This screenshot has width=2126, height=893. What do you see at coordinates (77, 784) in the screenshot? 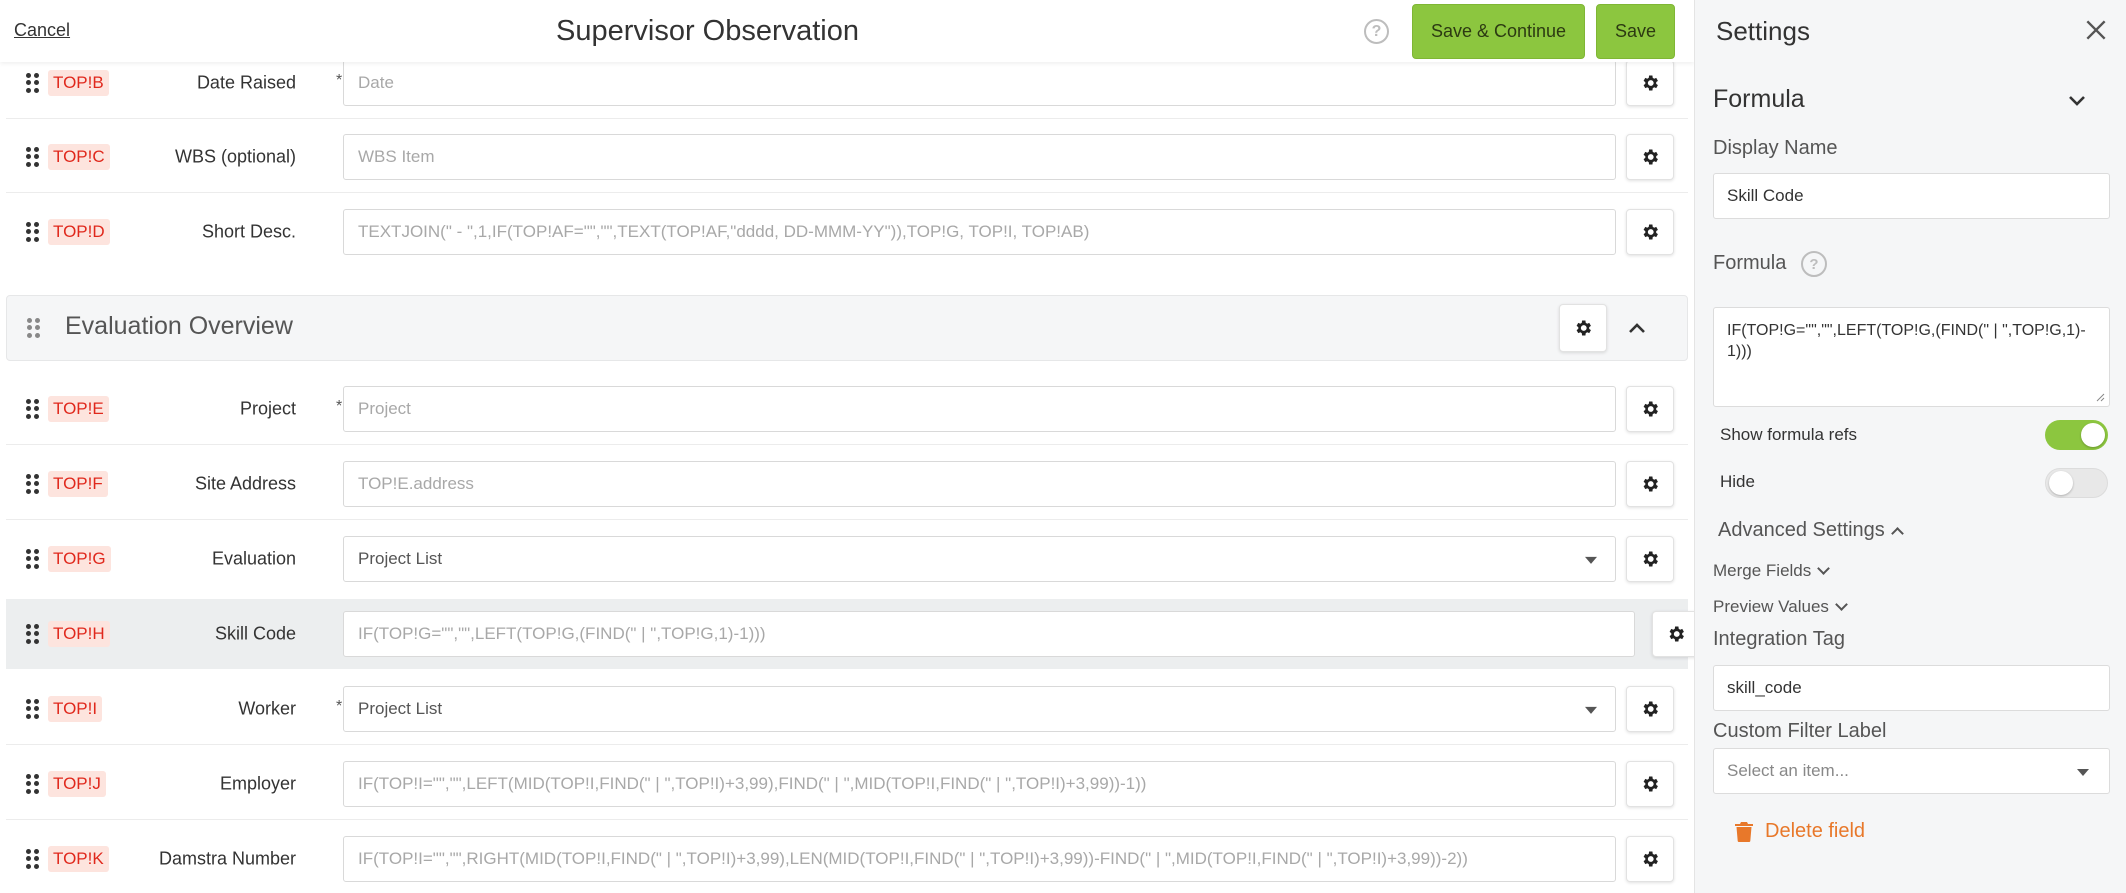
I see `field-ref-tag: TOP!J` at bounding box center [77, 784].